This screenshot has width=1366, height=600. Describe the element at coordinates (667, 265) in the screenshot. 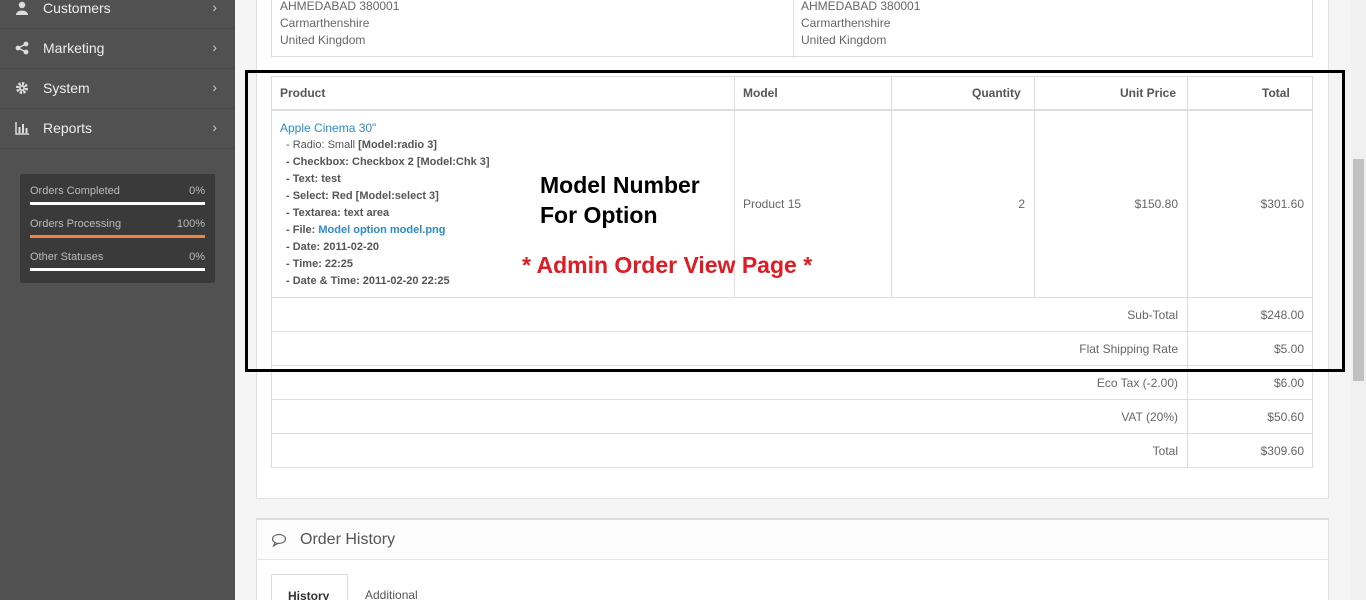

I see `annotation-page-note: * Admin Order View Page *` at that location.